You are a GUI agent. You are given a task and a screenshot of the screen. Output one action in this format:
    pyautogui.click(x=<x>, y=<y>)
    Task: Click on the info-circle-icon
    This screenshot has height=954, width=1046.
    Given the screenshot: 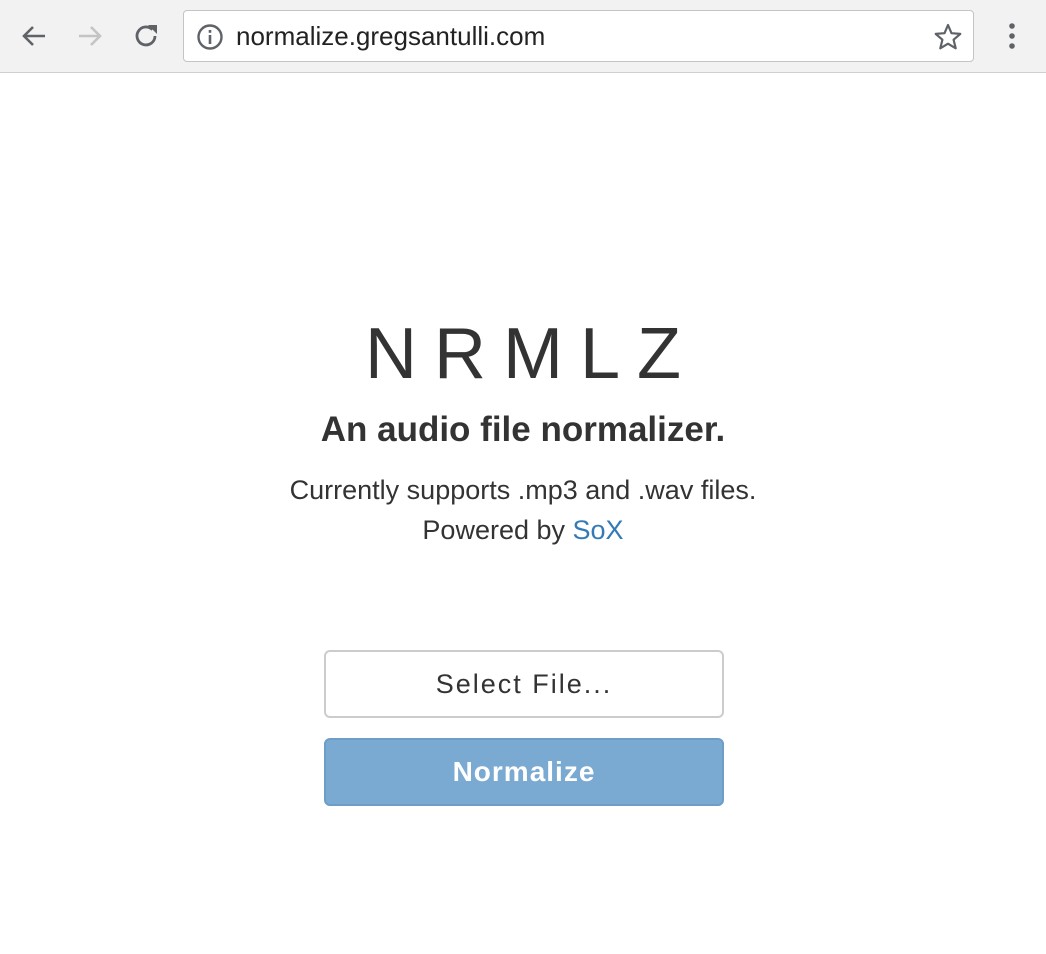 What is the action you would take?
    pyautogui.click(x=210, y=37)
    